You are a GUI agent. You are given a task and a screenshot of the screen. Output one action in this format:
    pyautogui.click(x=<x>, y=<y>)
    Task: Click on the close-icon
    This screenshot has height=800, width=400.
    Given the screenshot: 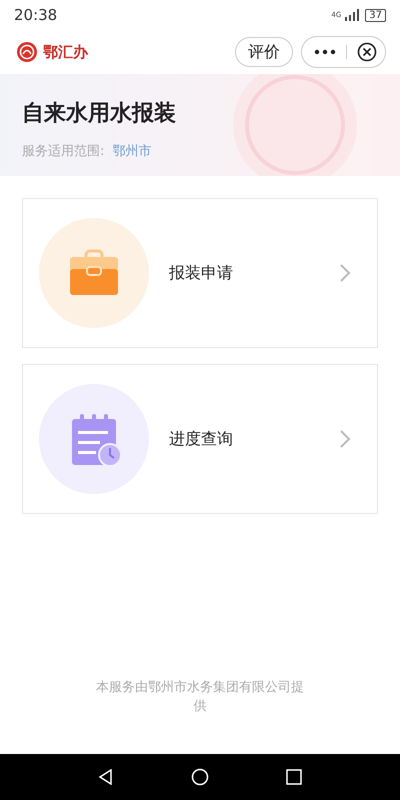 What is the action you would take?
    pyautogui.click(x=367, y=52)
    